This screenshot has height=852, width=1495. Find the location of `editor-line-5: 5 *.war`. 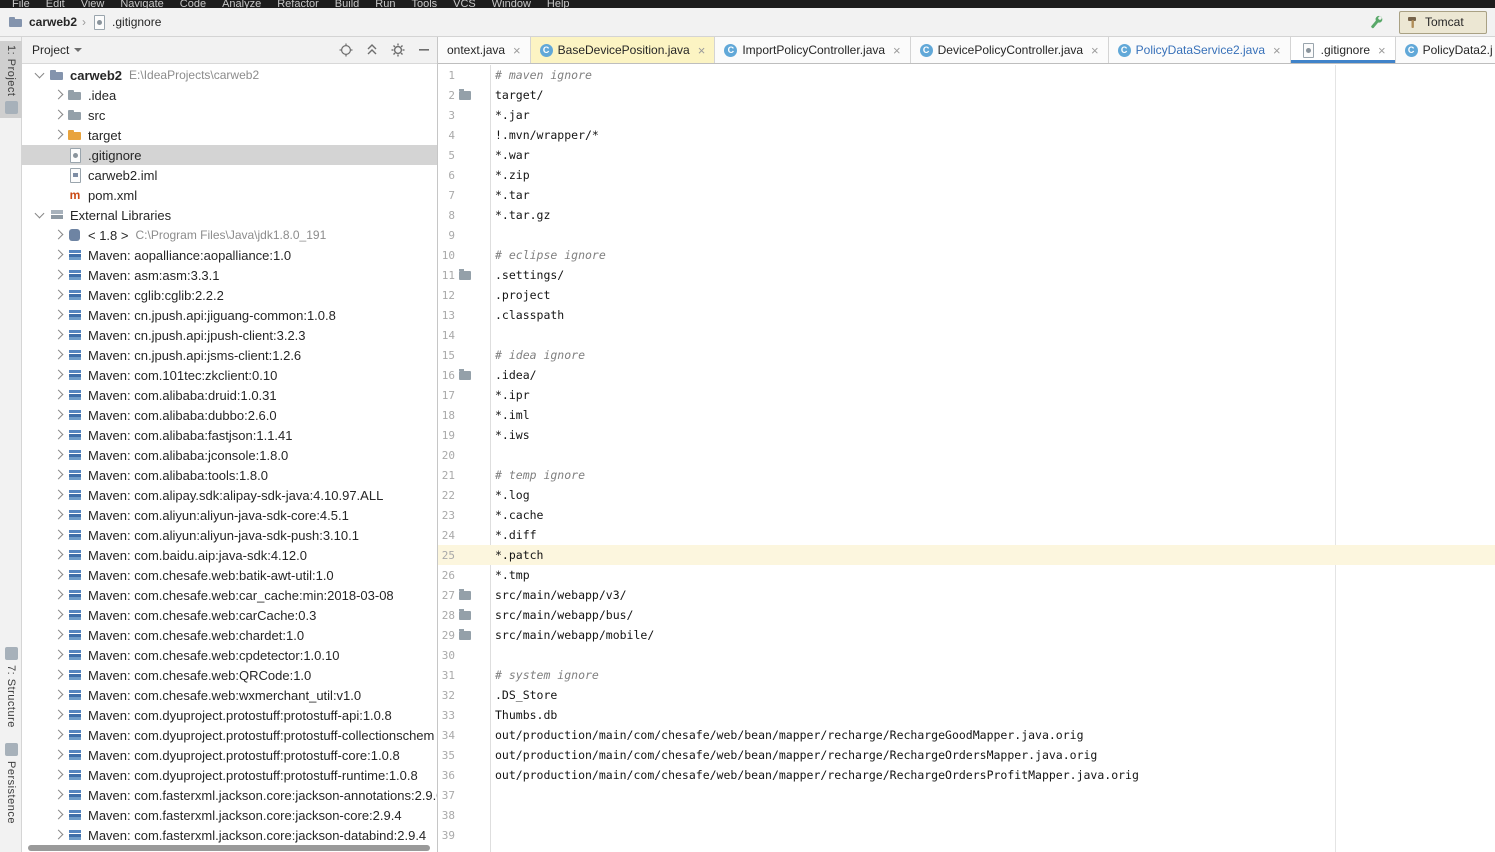

editor-line-5: 5 *.war is located at coordinates (966, 155).